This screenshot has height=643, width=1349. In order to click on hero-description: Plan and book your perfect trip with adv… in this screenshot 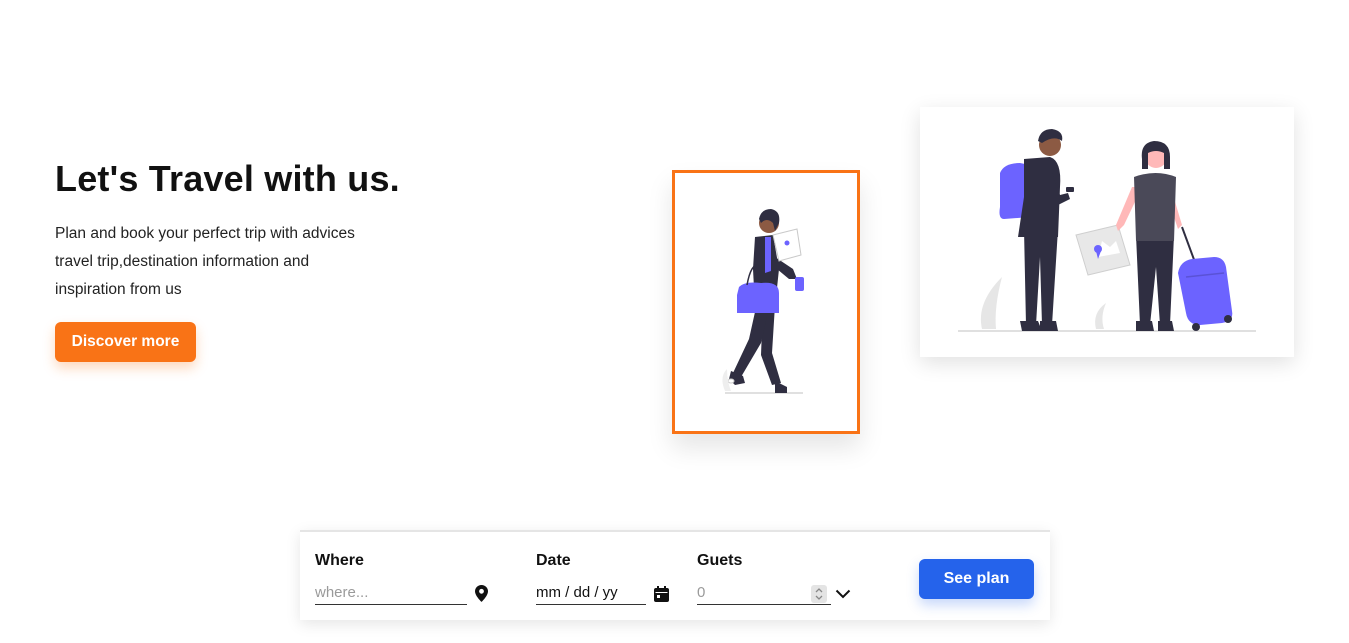, I will do `click(205, 261)`.